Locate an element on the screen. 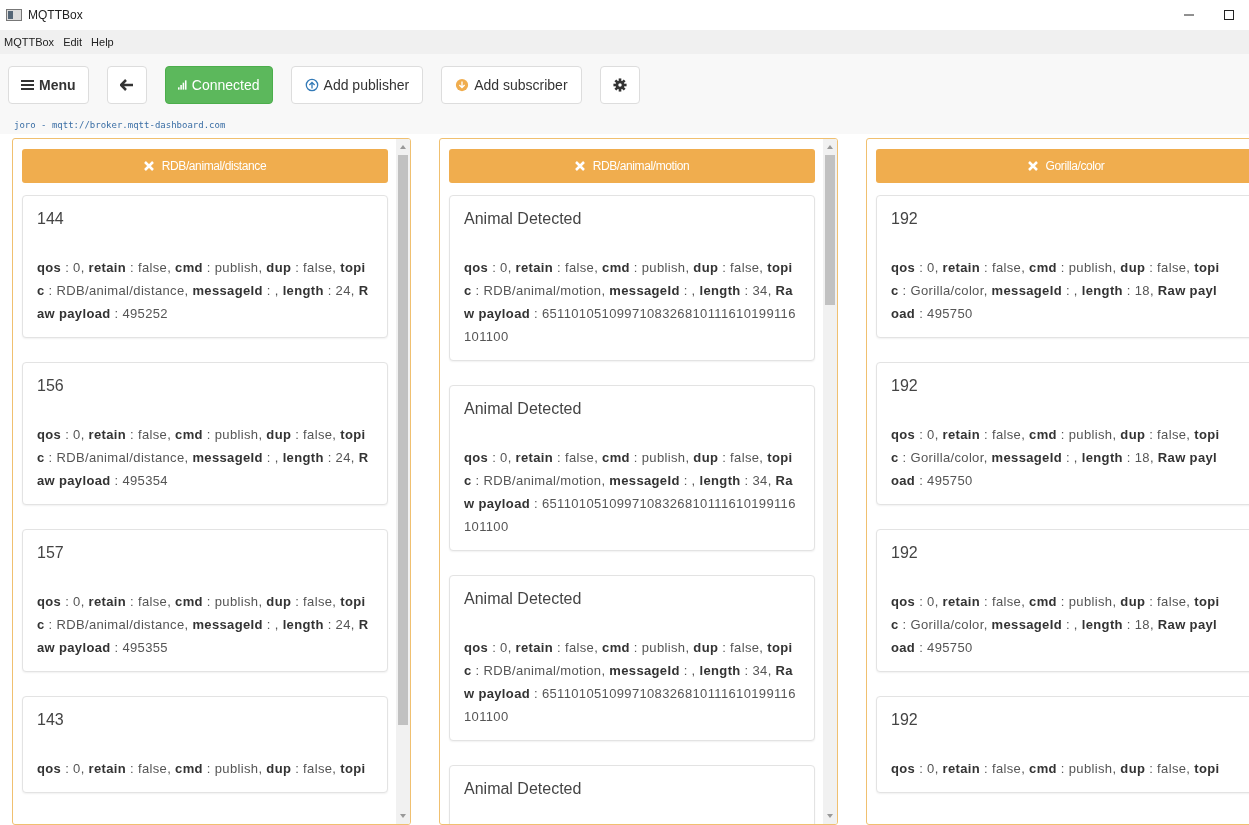 The width and height of the screenshot is (1249, 825). window-title: MQTTBox is located at coordinates (56, 15).